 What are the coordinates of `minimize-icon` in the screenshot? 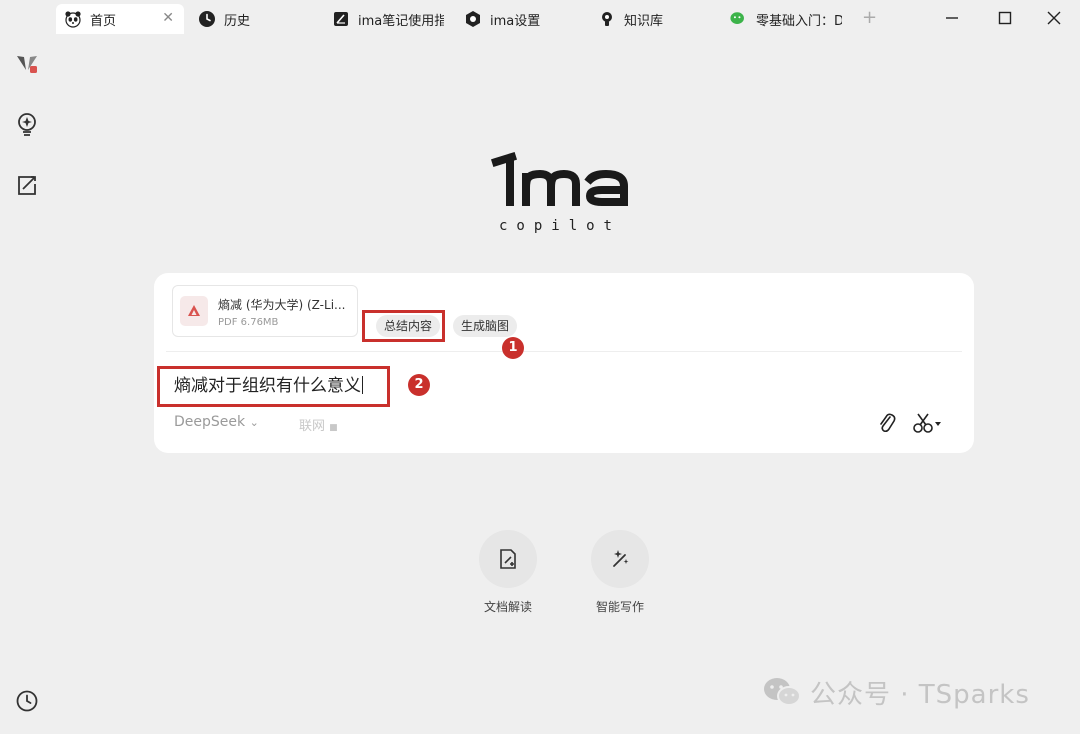 It's located at (952, 18).